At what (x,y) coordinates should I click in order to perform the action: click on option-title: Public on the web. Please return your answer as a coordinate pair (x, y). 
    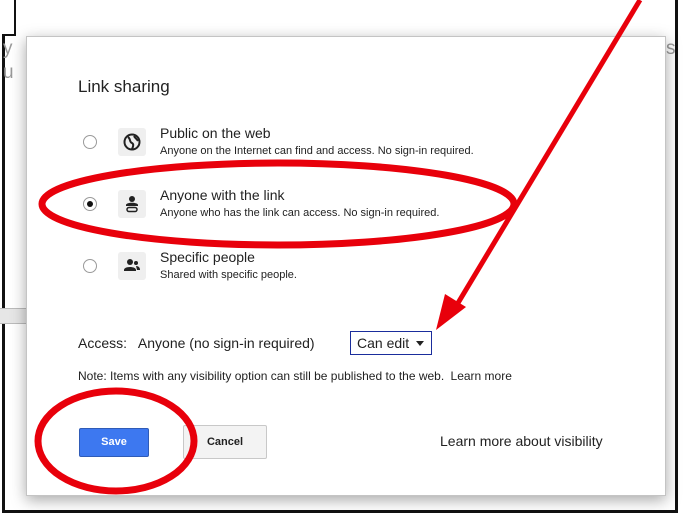
    Looking at the image, I should click on (215, 133).